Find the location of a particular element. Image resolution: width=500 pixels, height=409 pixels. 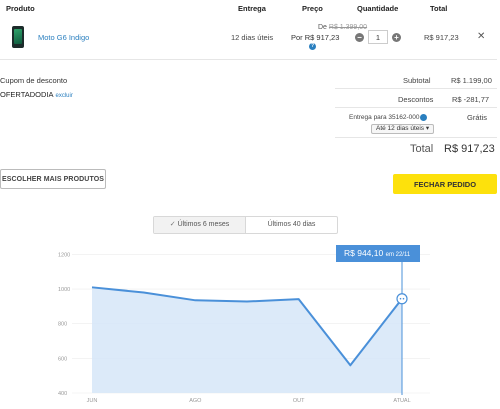

delivery-time: 12 dias úteis is located at coordinates (252, 37).